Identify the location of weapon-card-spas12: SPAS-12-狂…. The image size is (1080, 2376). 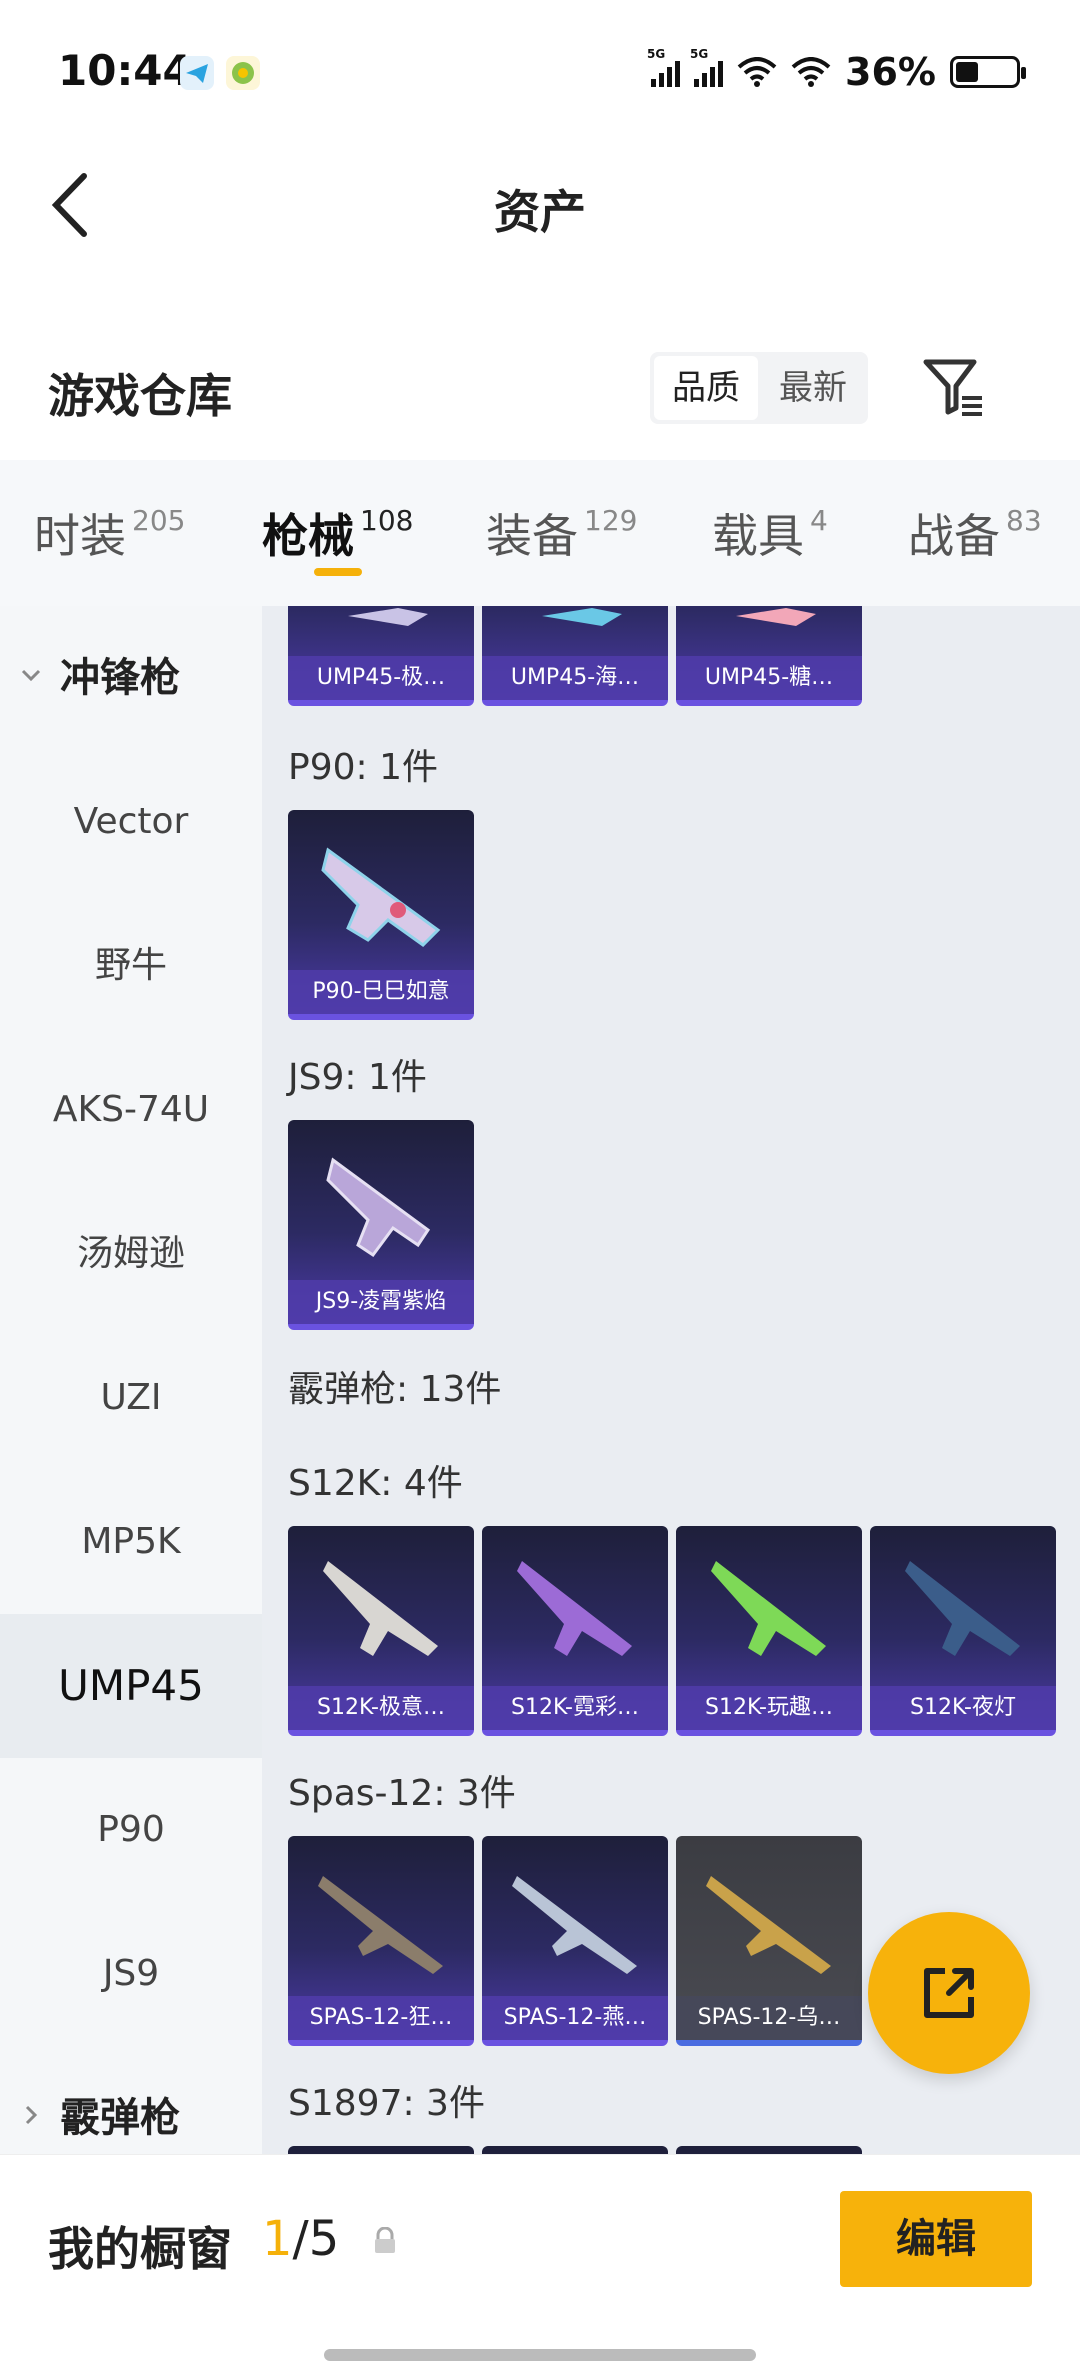
(381, 1941).